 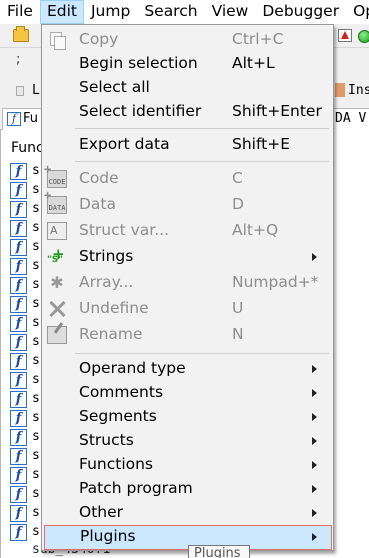 What do you see at coordinates (55, 176) in the screenshot?
I see `code-icon: CODE` at bounding box center [55, 176].